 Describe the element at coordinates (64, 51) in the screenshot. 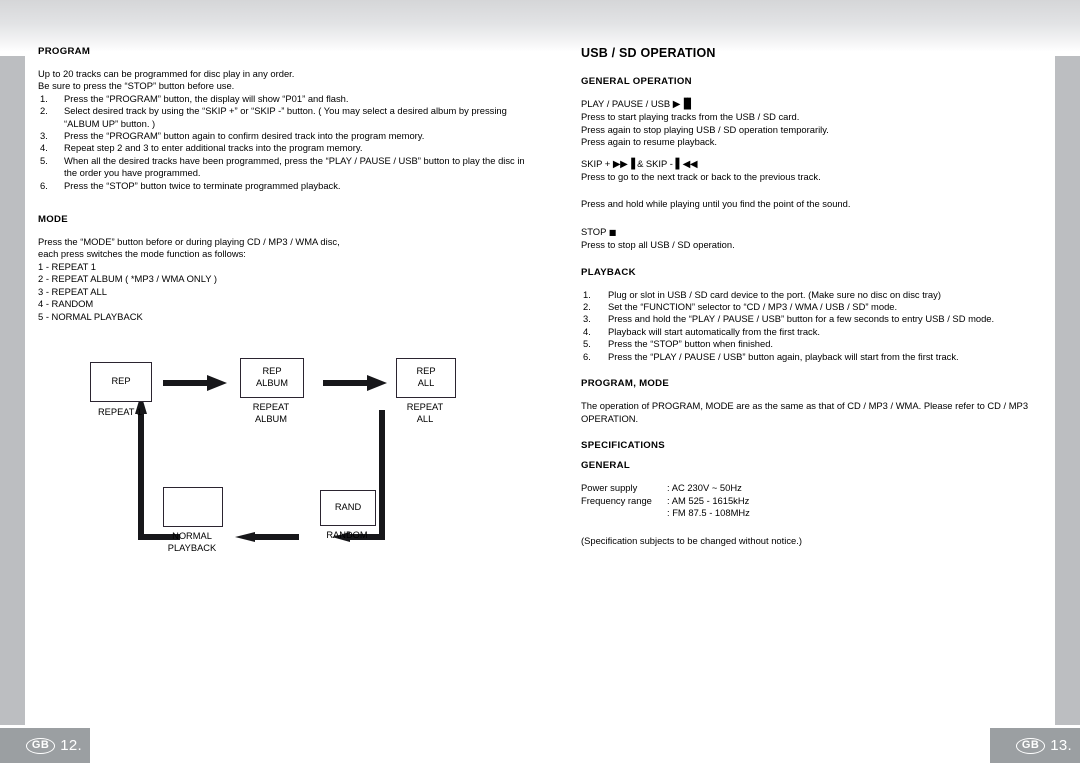

I see `section-heading-program: PROGRAM` at that location.